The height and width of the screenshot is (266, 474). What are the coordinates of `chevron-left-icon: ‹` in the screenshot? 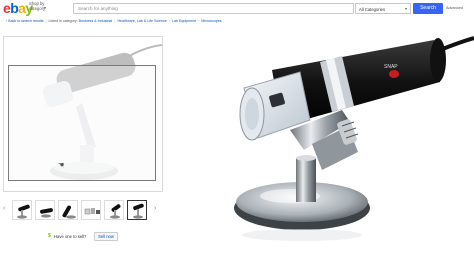 It's located at (4, 208).